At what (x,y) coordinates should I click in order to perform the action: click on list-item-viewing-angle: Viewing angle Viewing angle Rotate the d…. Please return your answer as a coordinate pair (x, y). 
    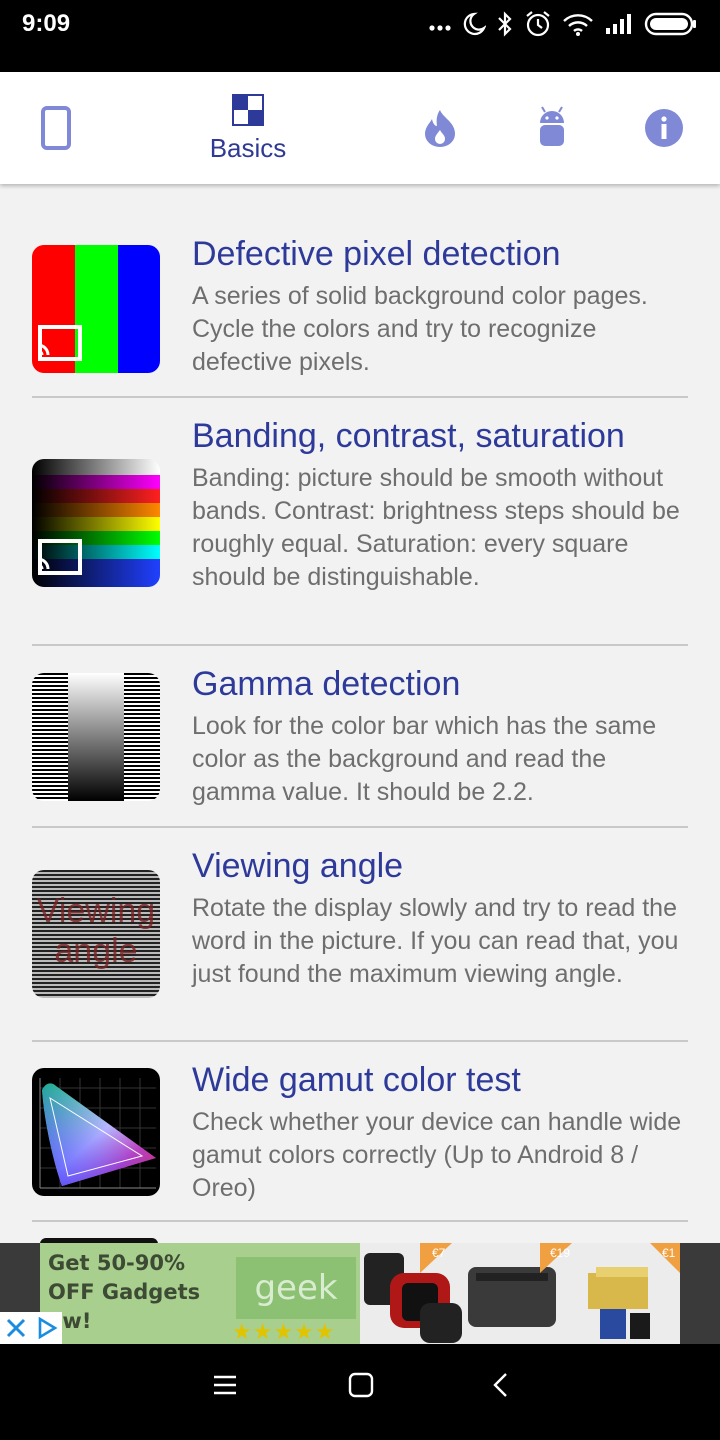
    Looking at the image, I should click on (360, 944).